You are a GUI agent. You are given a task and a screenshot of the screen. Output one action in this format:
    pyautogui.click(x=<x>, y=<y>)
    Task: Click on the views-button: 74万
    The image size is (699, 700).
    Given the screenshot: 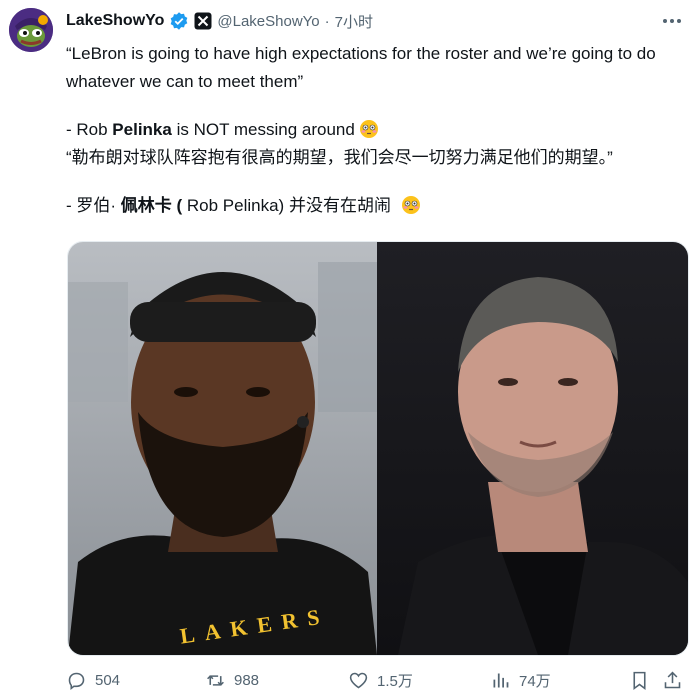 What is the action you would take?
    pyautogui.click(x=520, y=680)
    